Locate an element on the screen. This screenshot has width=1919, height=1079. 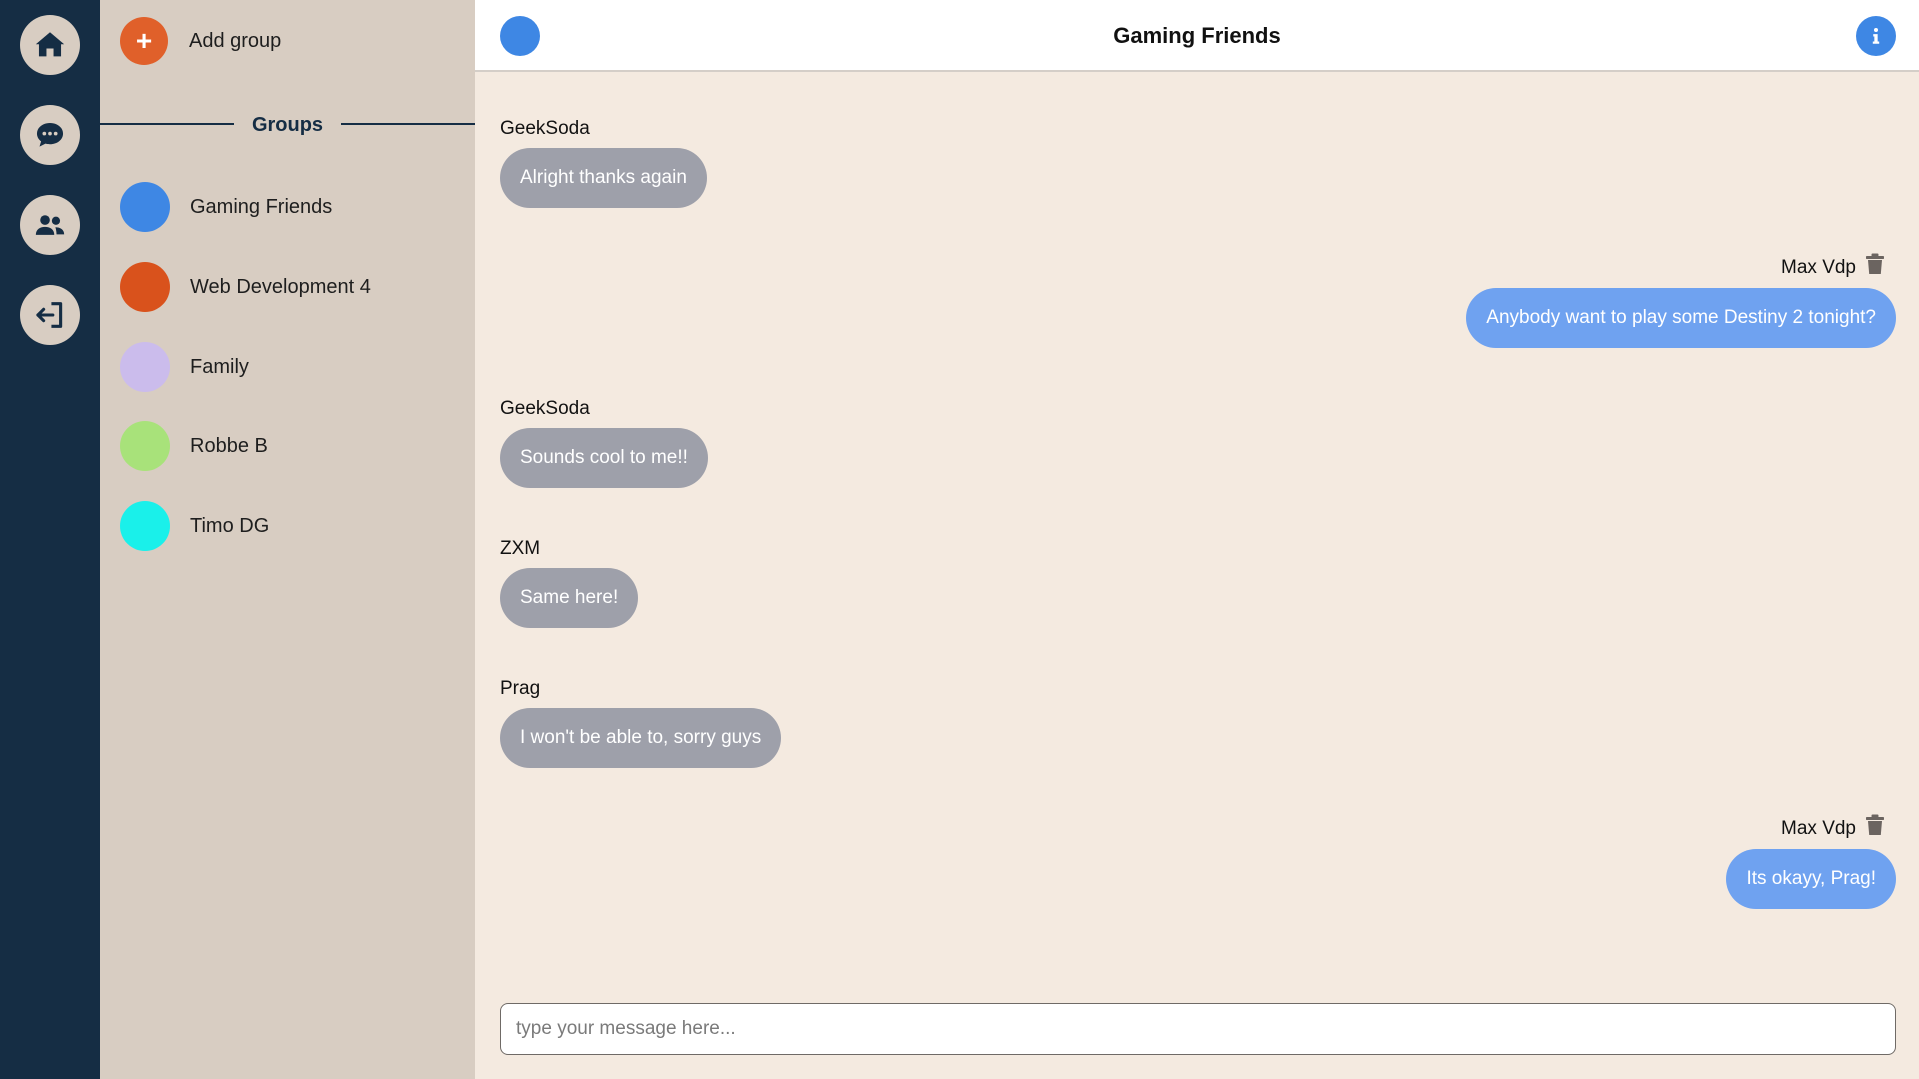
users-icon is located at coordinates (50, 225).